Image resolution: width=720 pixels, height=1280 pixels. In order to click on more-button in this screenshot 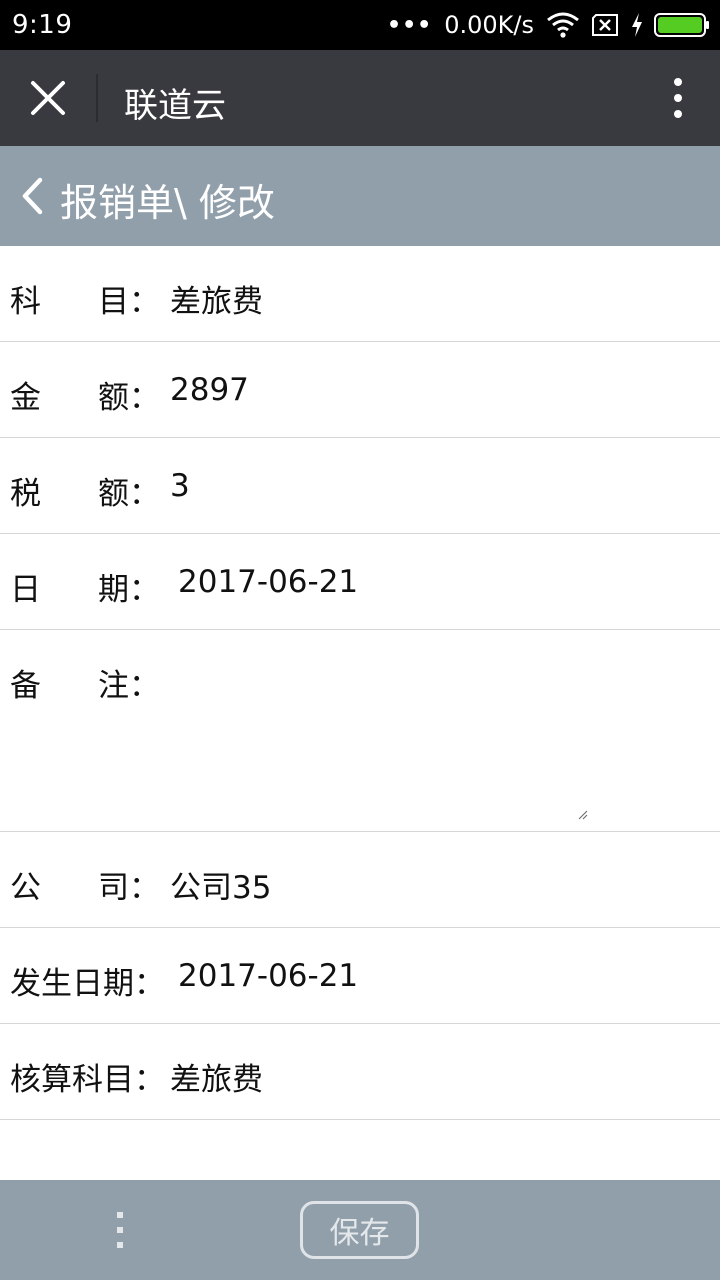, I will do `click(678, 98)`.